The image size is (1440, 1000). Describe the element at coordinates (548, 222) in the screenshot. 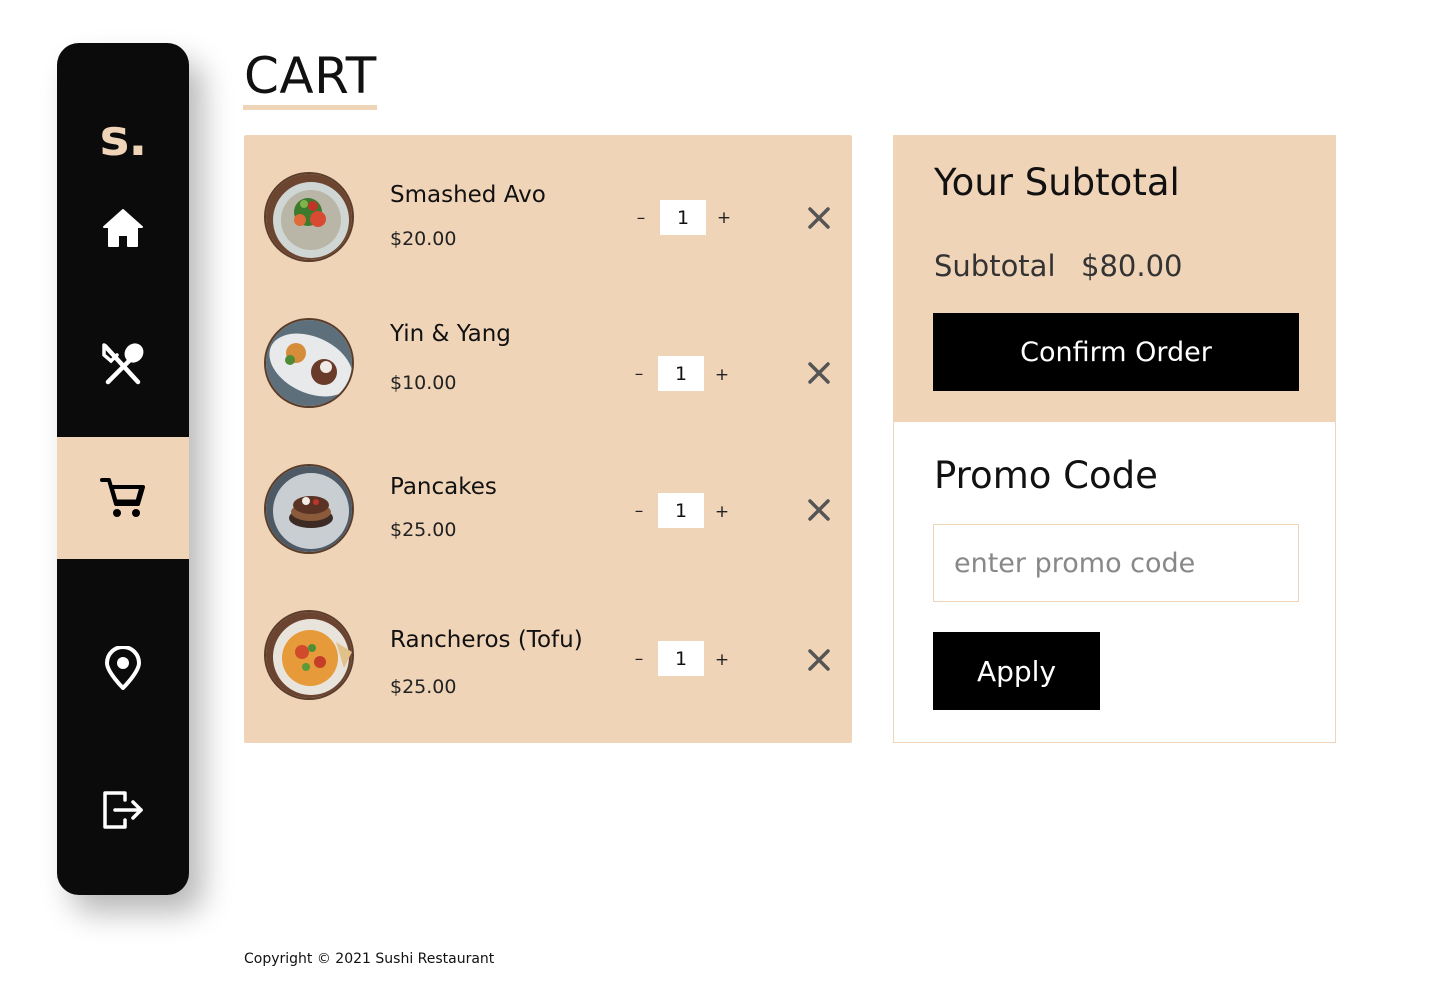

I see `cart-item: Smashed Avo $20.00 – +` at that location.